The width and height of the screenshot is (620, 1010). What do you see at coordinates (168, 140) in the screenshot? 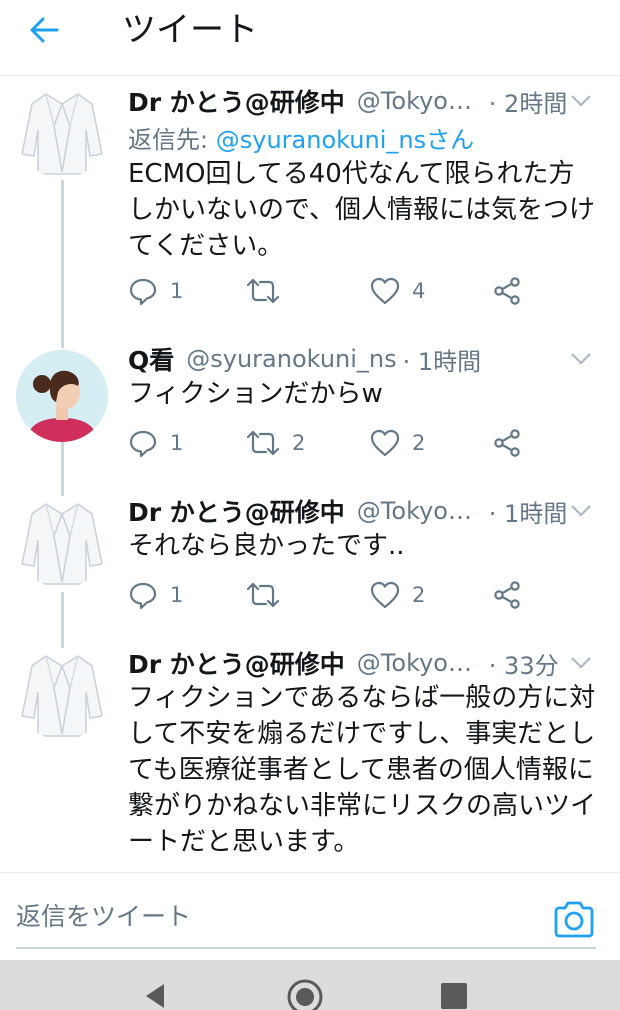
I see `reply-to-prefix: 返信先:` at bounding box center [168, 140].